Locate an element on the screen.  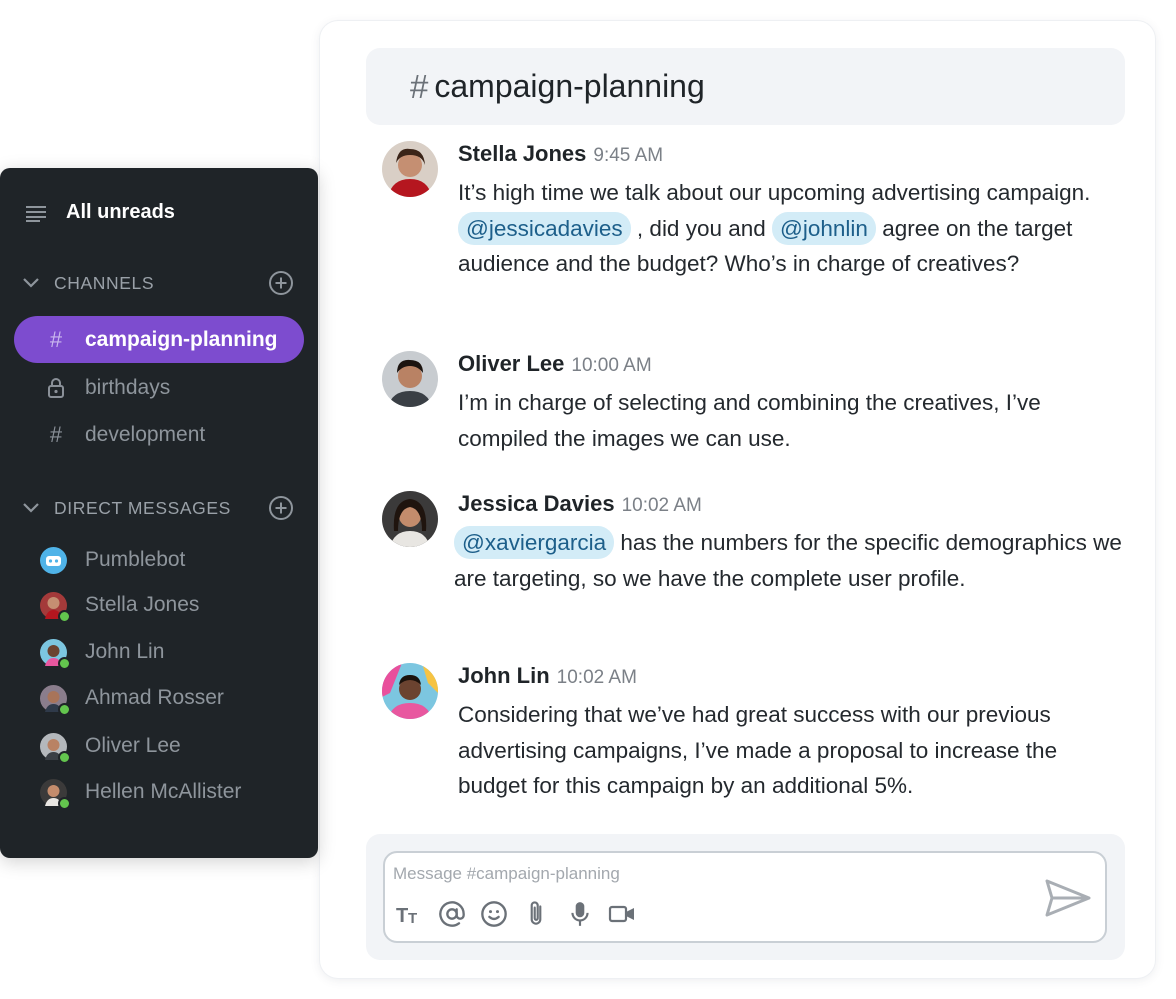
add-dm-button is located at coordinates (281, 510).